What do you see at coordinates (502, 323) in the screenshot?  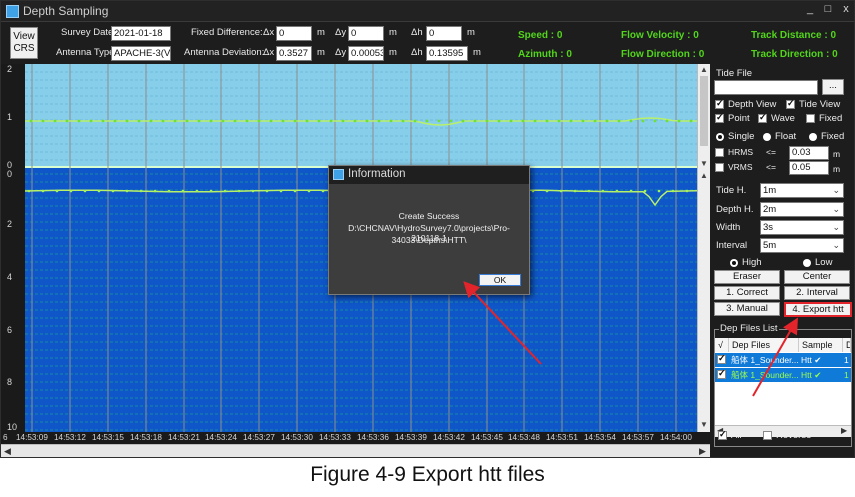 I see `arrow-to-dialog` at bounding box center [502, 323].